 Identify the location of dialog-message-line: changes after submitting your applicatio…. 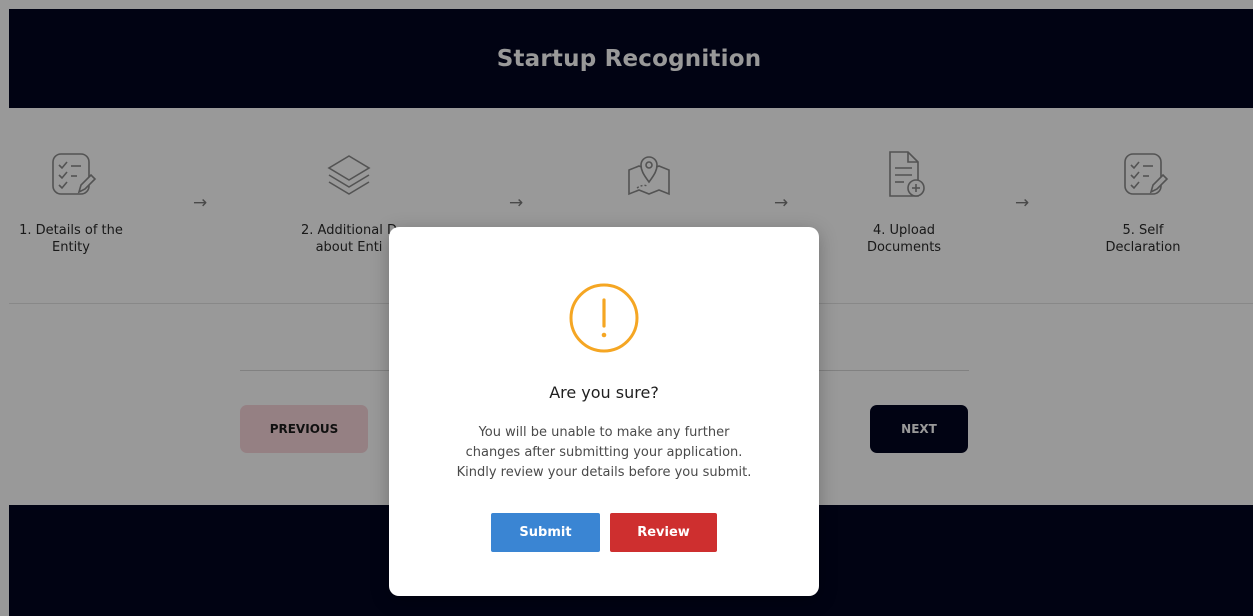
(604, 452).